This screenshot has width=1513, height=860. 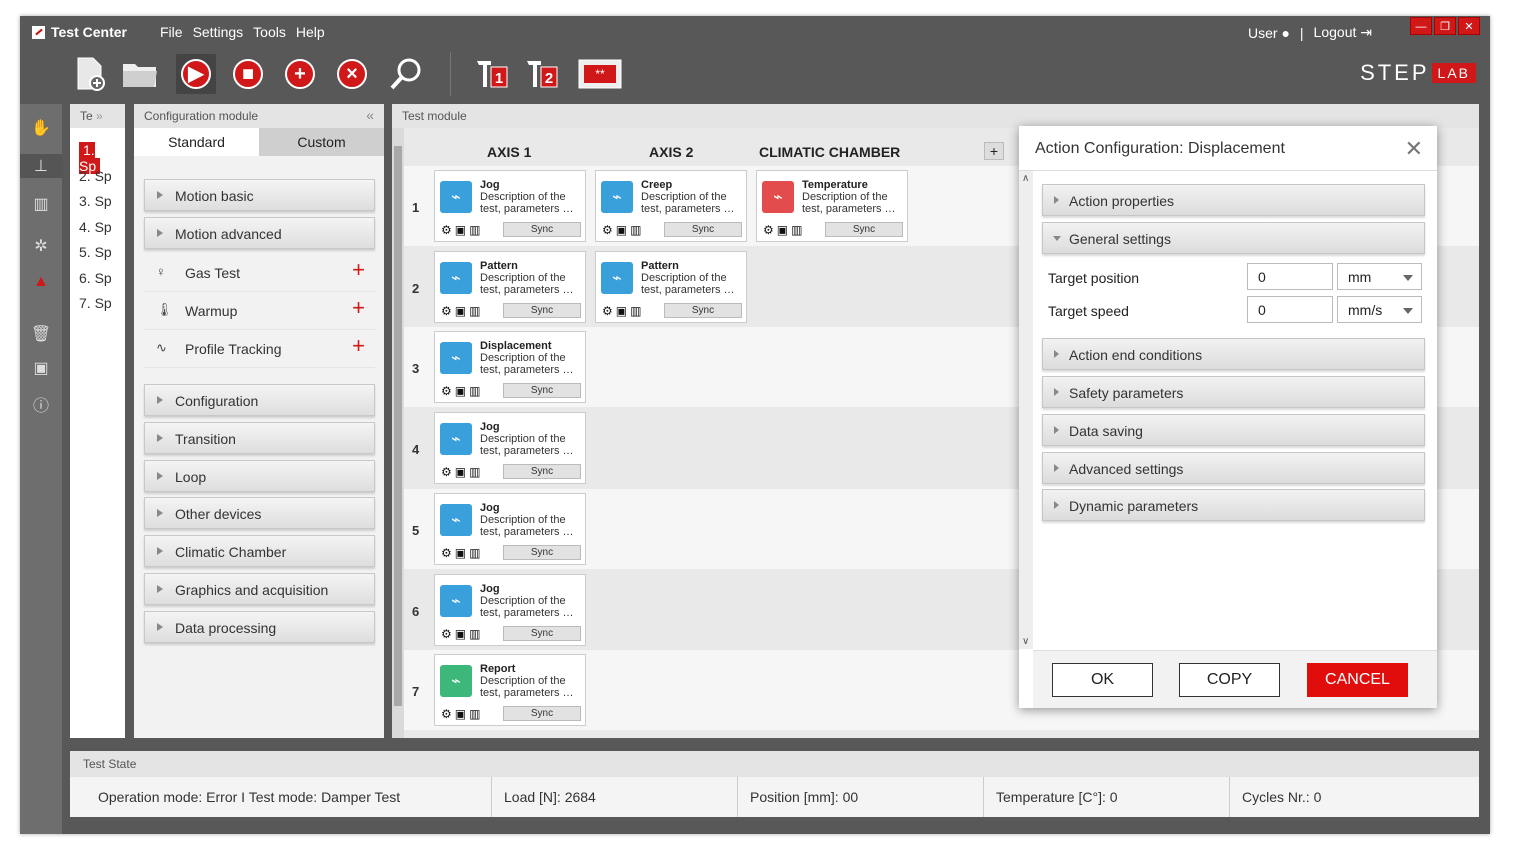 I want to click on group-transition: Transition, so click(x=259, y=438).